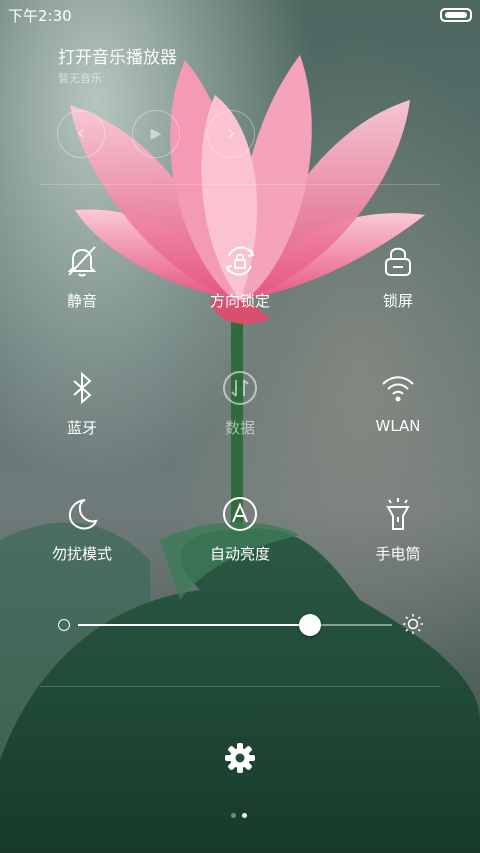 This screenshot has height=853, width=480. I want to click on rotation-lock-icon, so click(240, 261).